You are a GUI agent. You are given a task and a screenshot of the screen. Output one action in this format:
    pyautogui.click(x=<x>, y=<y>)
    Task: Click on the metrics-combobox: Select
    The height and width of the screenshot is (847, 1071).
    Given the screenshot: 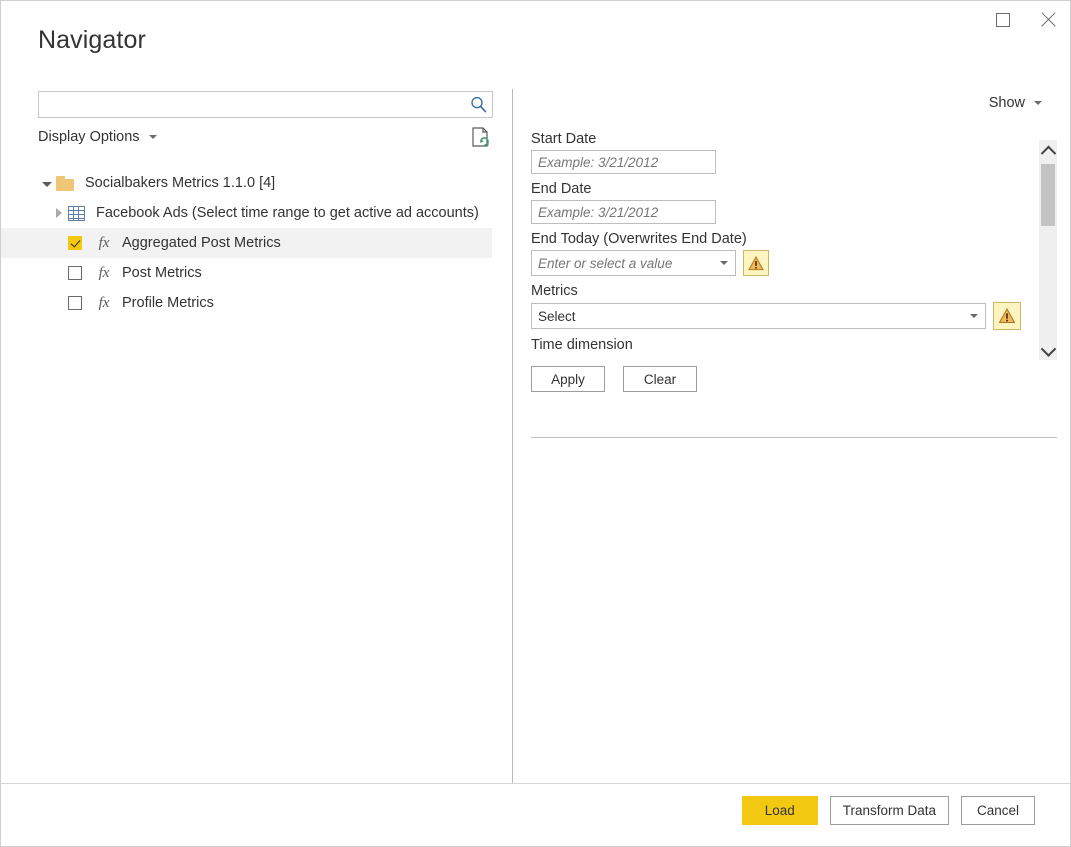 What is the action you would take?
    pyautogui.click(x=758, y=316)
    